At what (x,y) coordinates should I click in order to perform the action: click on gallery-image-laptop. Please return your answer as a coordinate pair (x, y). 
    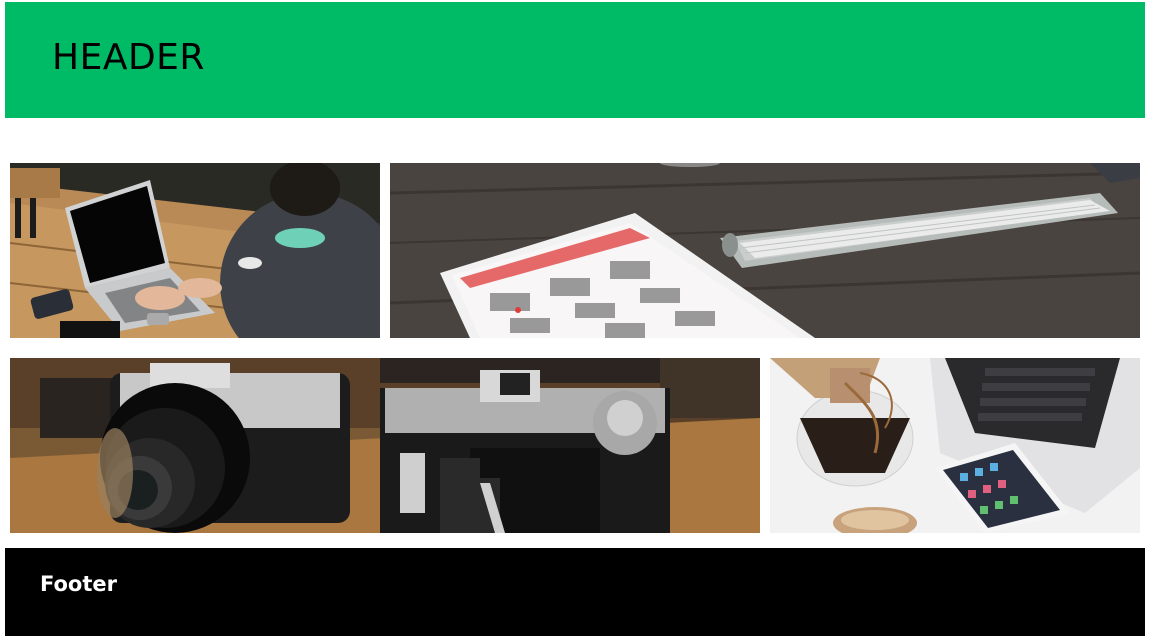
    Looking at the image, I should click on (195, 250).